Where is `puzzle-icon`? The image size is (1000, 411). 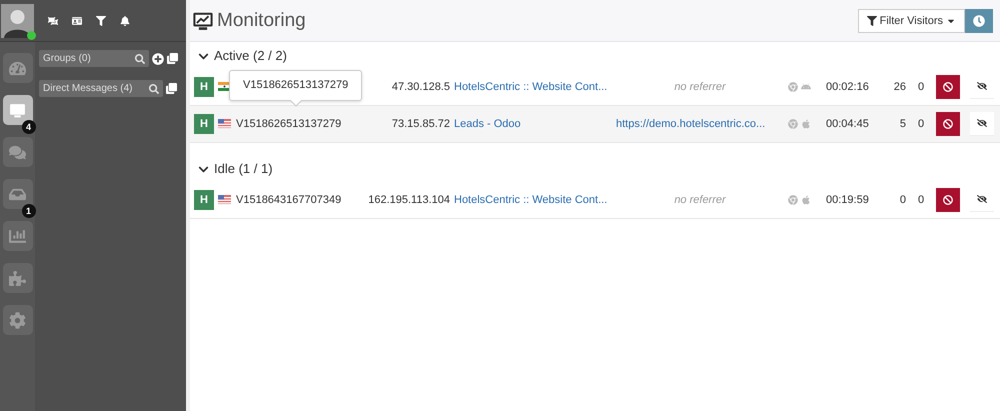
puzzle-icon is located at coordinates (17, 278).